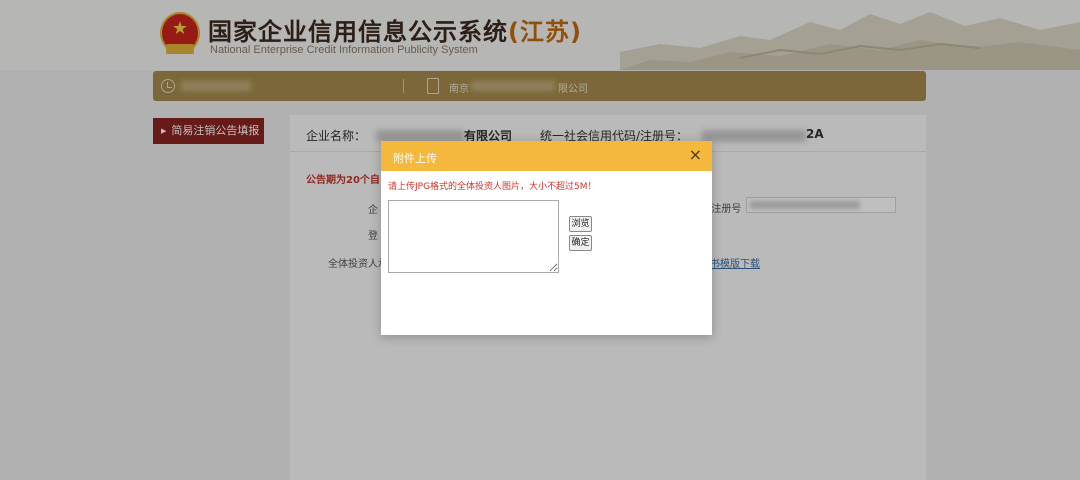 The width and height of the screenshot is (1080, 480). Describe the element at coordinates (580, 243) in the screenshot. I see `confirm-button: 确定` at that location.